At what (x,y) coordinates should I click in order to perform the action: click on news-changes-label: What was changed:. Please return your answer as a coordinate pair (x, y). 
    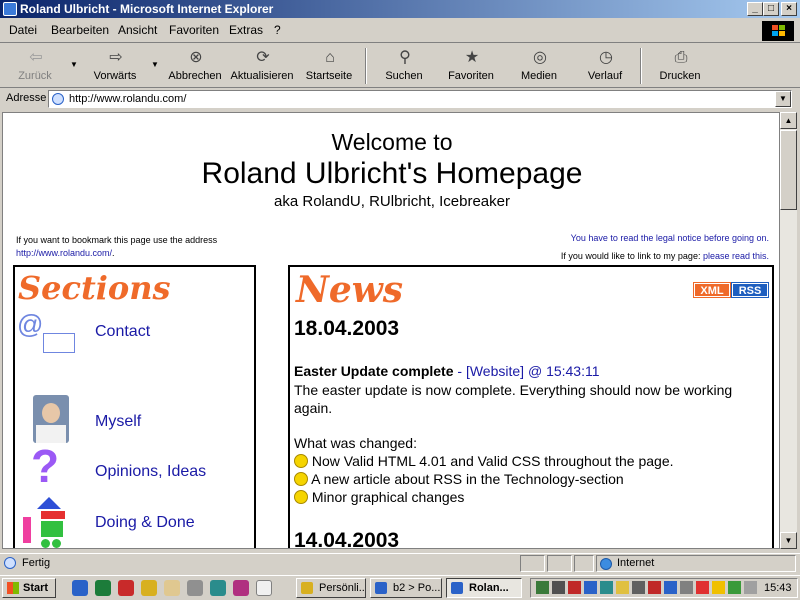
    Looking at the image, I should click on (355, 443).